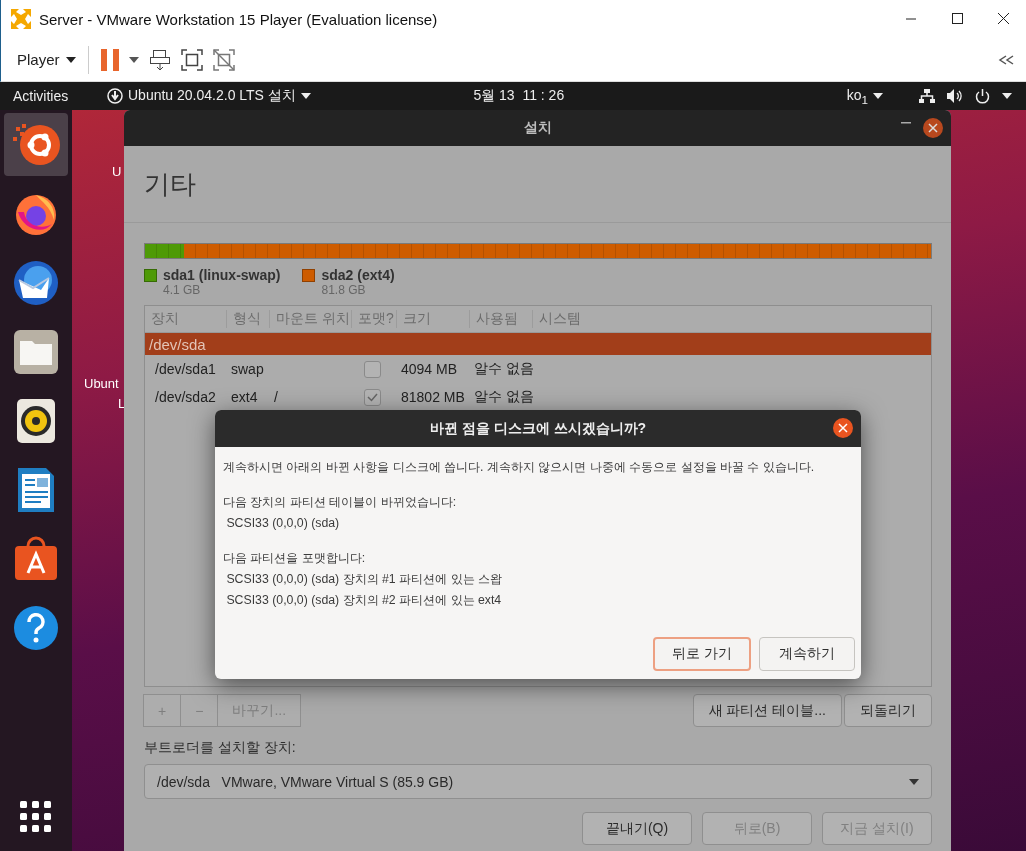 This screenshot has height=851, width=1026. I want to click on speaker-icon, so click(36, 420).